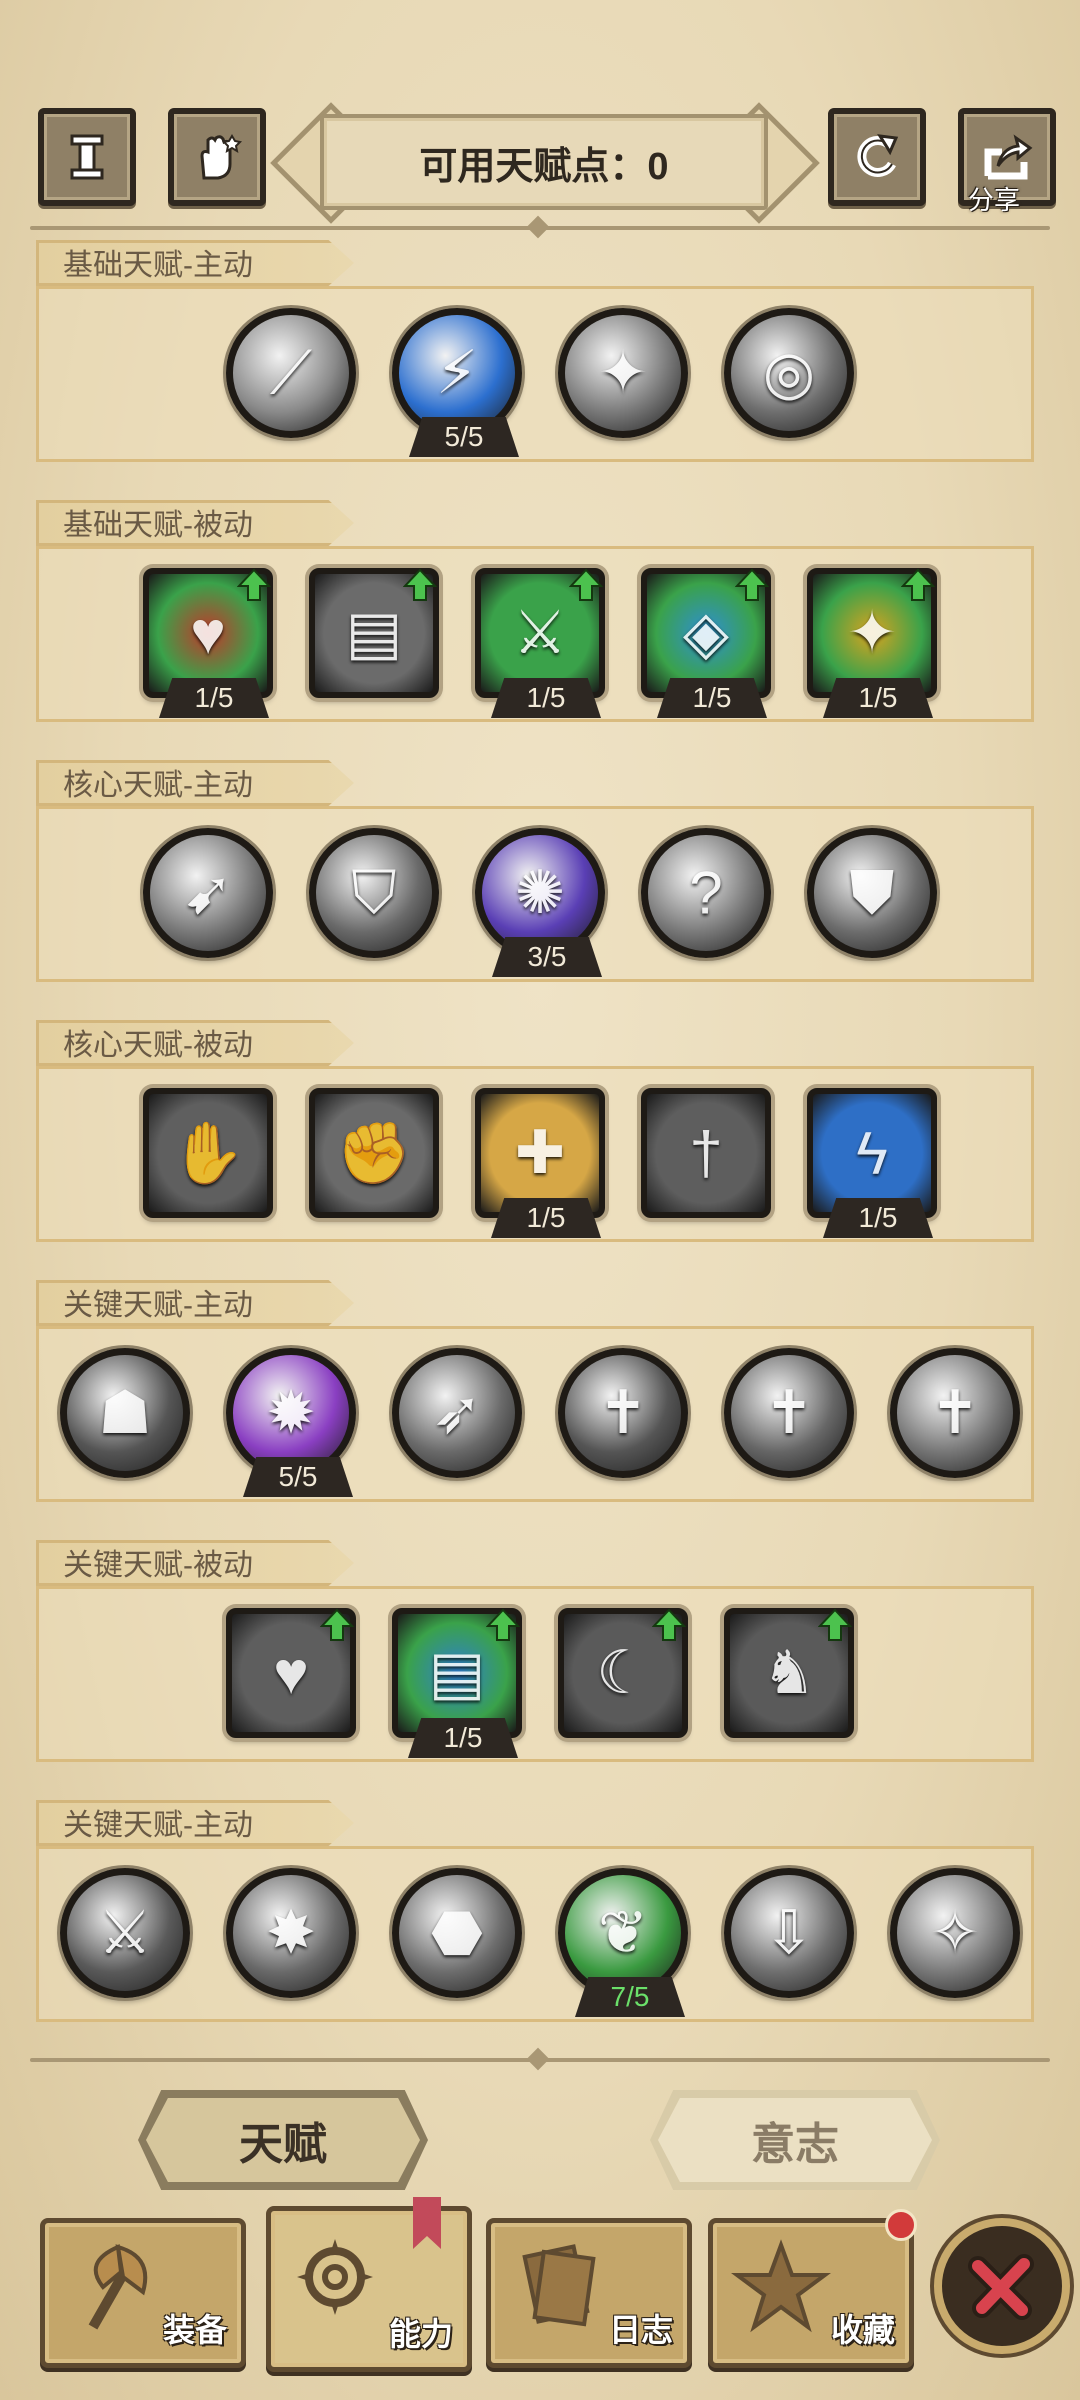 This screenshot has height=2400, width=1080. Describe the element at coordinates (195, 783) in the screenshot. I see `section-title: 核心天赋-主动` at that location.